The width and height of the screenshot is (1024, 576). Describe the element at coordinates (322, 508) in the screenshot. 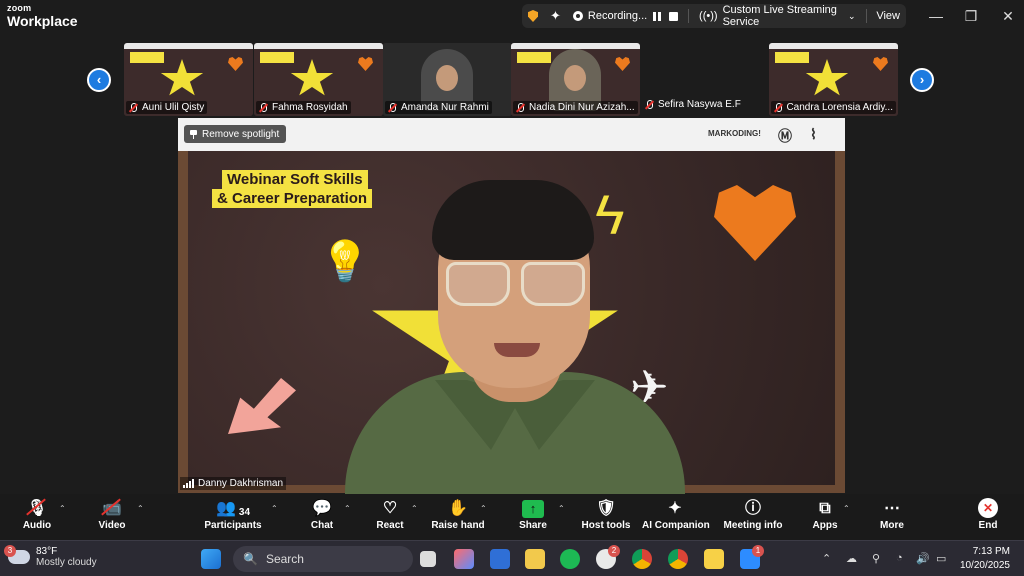

I see `chat-icon: 💬` at that location.